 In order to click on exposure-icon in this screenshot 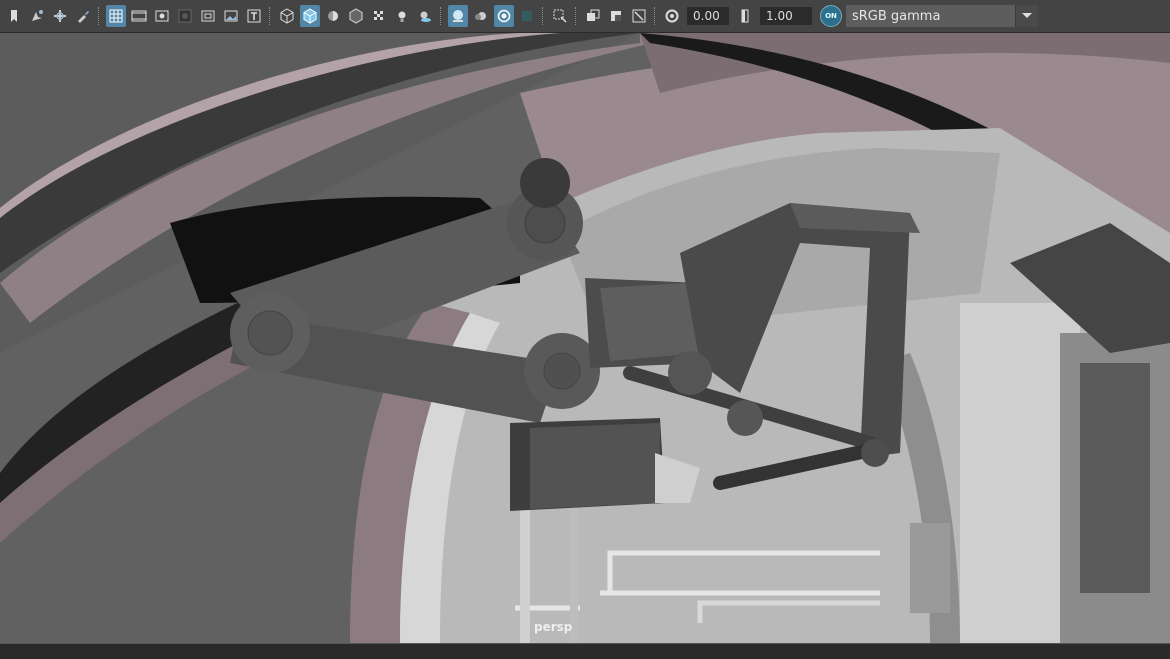, I will do `click(672, 16)`.